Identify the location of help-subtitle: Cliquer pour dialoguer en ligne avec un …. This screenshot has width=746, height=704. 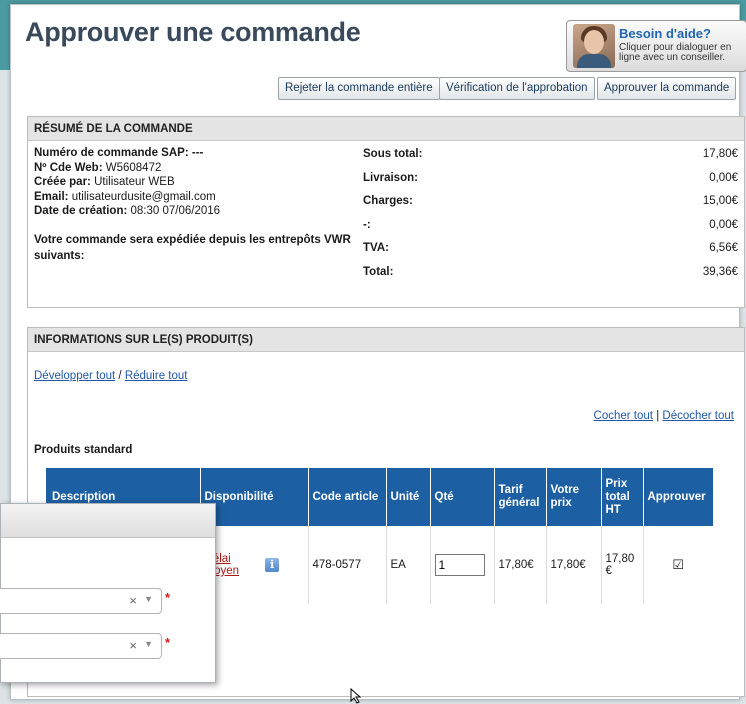
(675, 52).